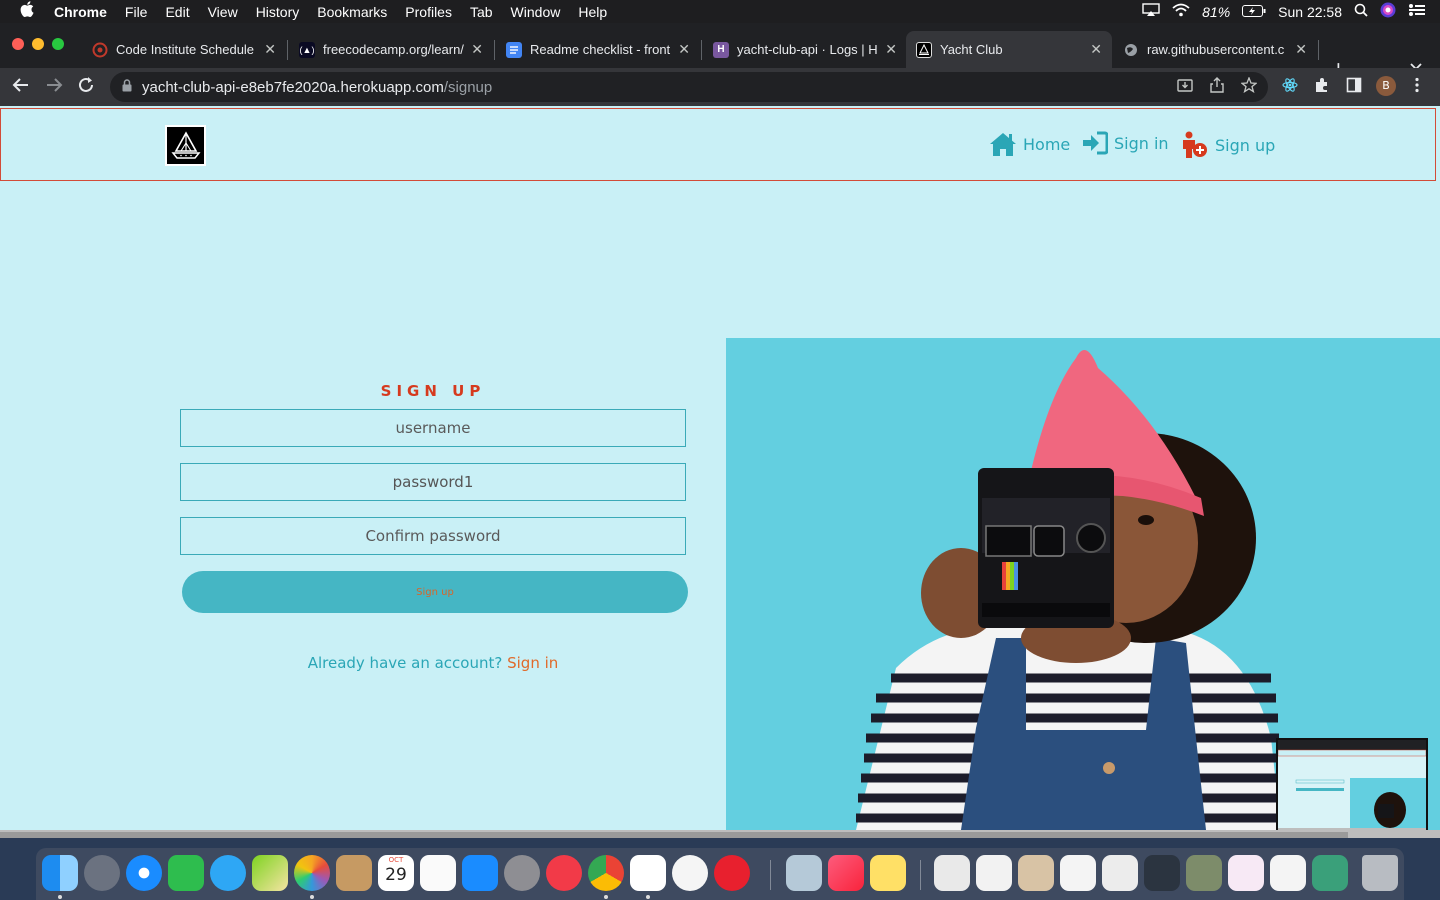 The height and width of the screenshot is (900, 1440). I want to click on facetime-icon, so click(186, 873).